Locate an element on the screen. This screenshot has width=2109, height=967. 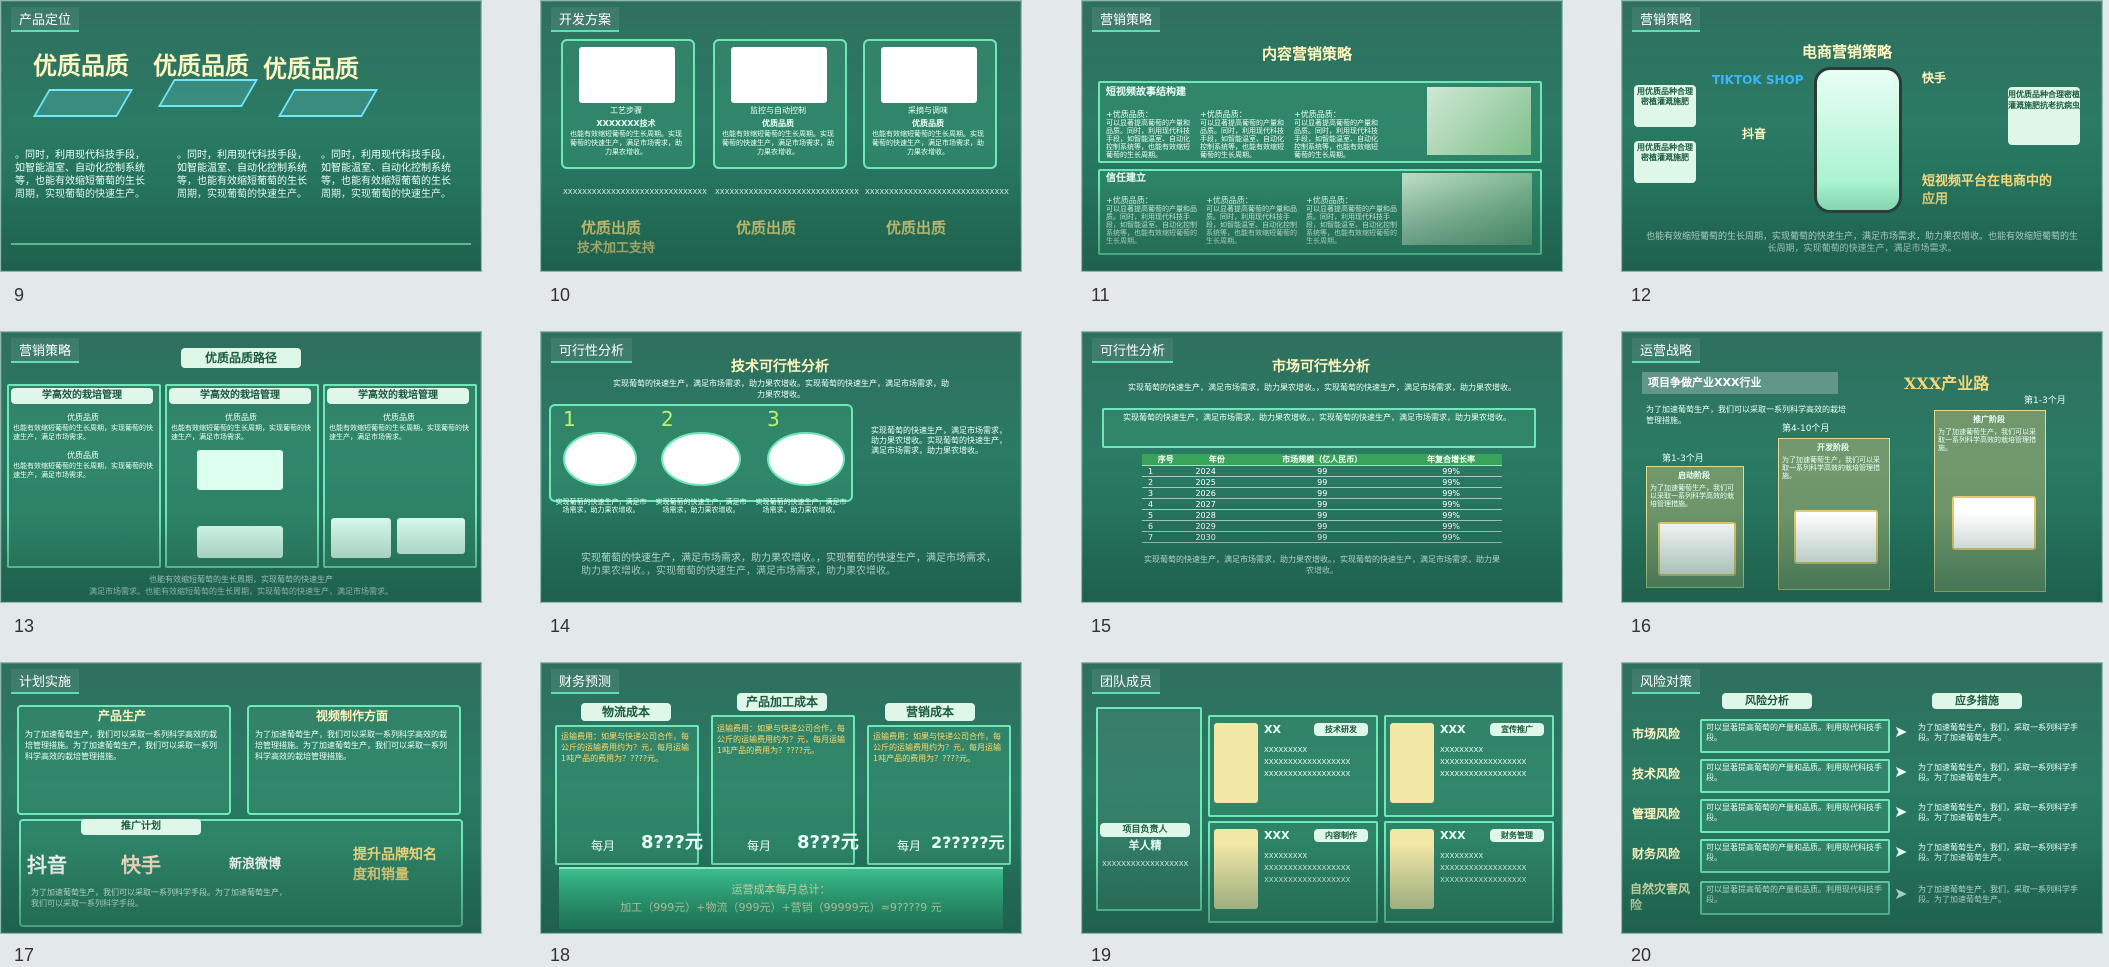
slide-number: 13 is located at coordinates (24, 626).